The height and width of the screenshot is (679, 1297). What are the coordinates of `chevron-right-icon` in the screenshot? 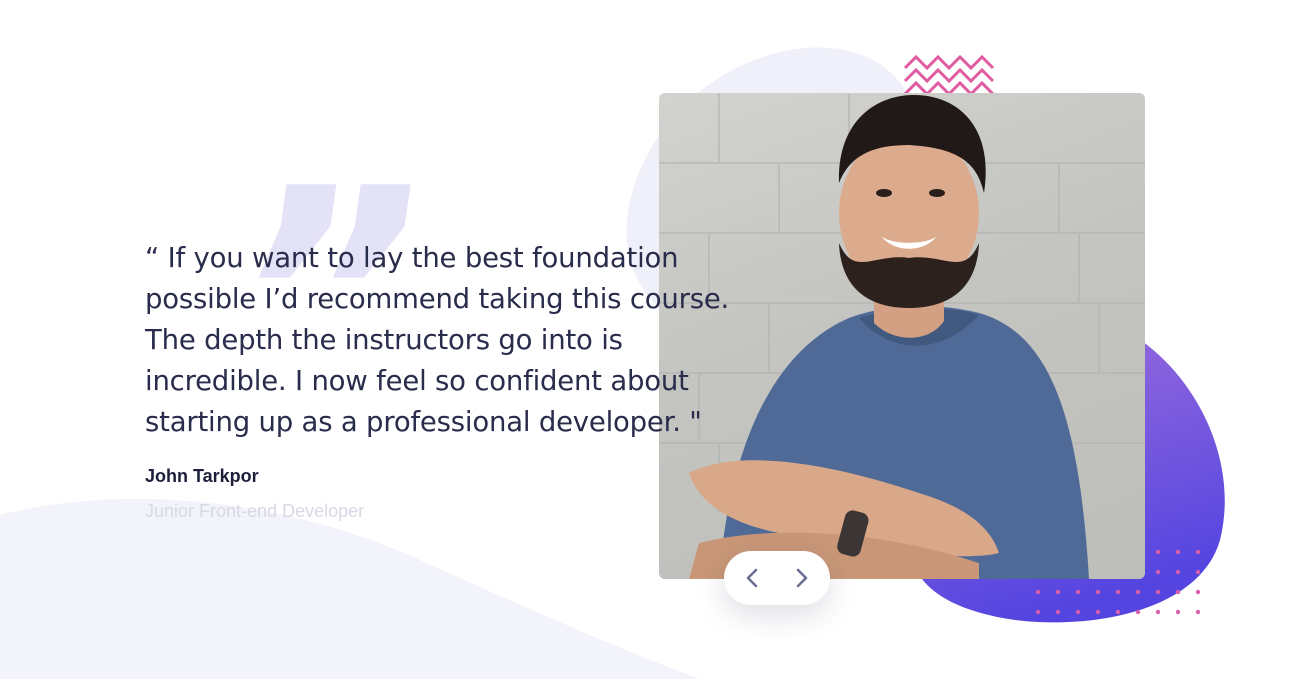 It's located at (802, 578).